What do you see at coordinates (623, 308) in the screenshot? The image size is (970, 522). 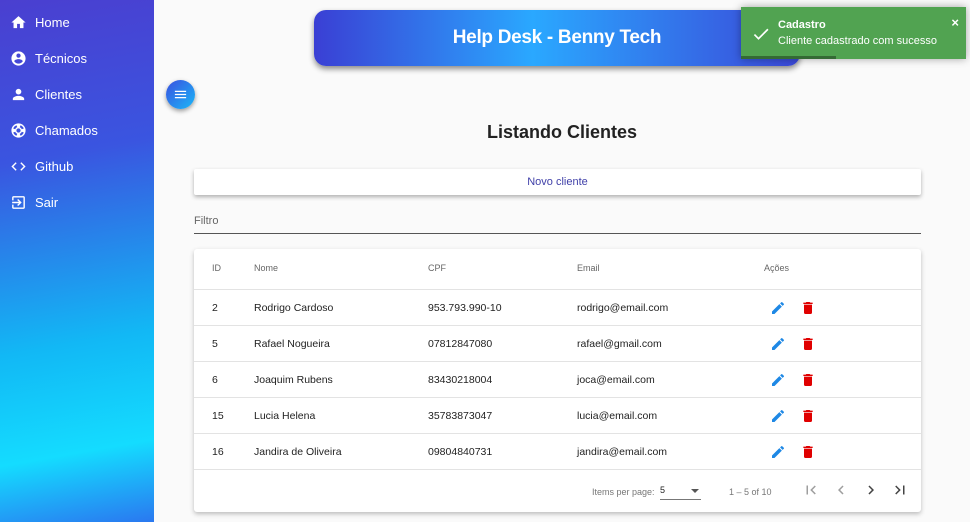 I see `cell-email: rodrigo@email.com` at bounding box center [623, 308].